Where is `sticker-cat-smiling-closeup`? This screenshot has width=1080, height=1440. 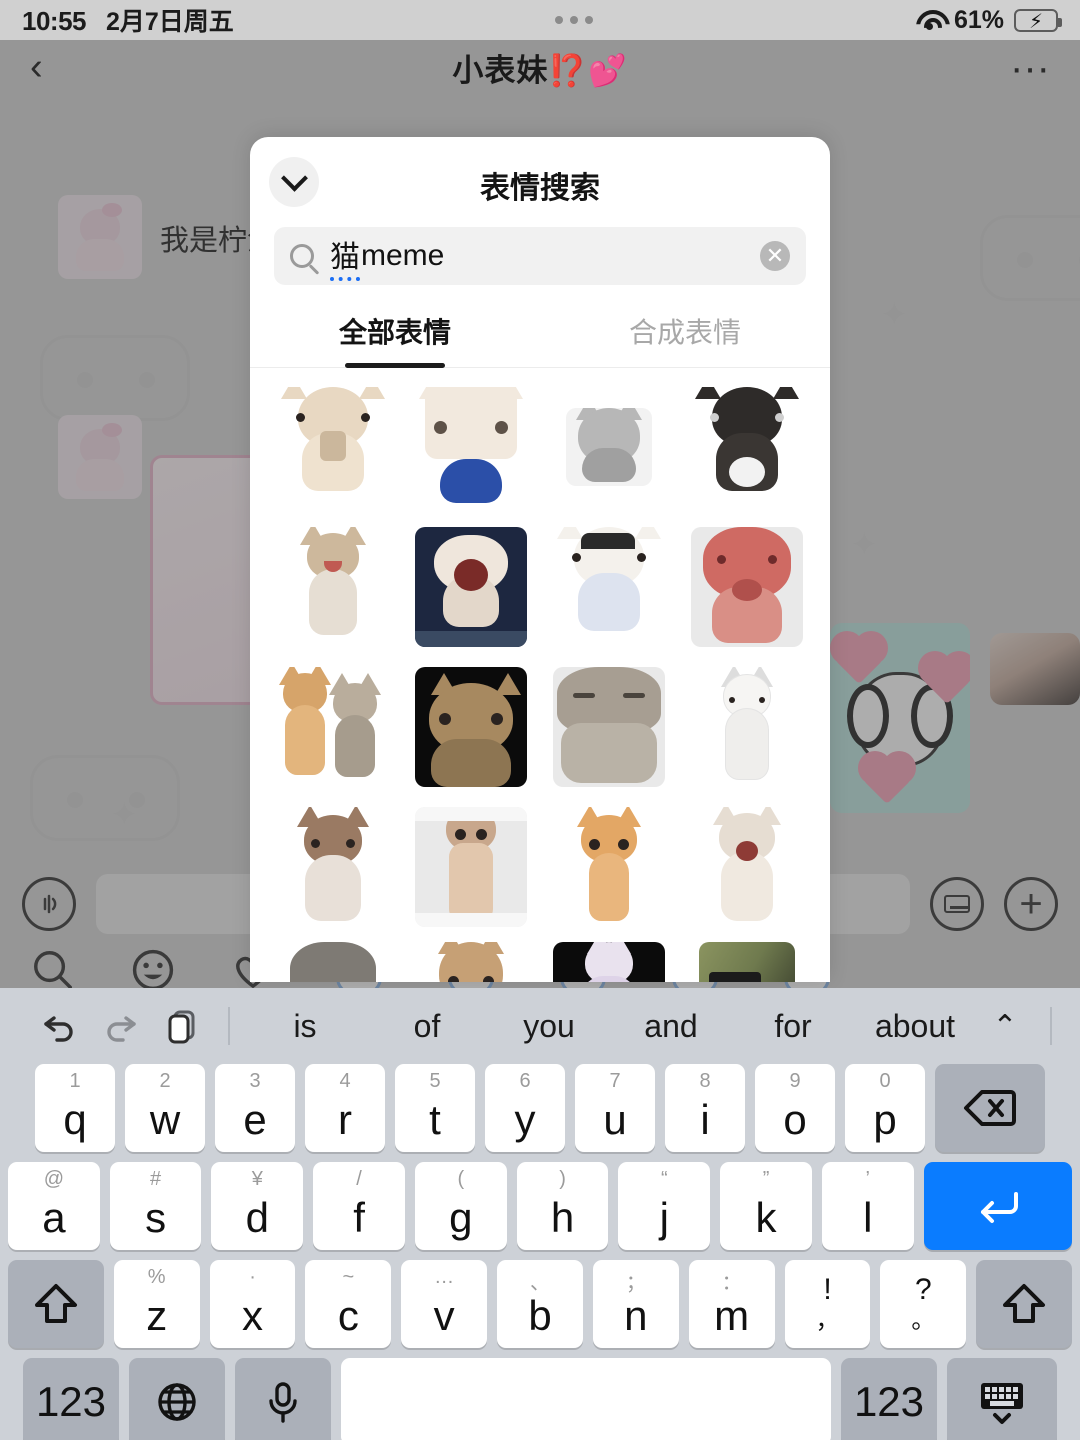
sticker-cat-smiling-closeup is located at coordinates (609, 727).